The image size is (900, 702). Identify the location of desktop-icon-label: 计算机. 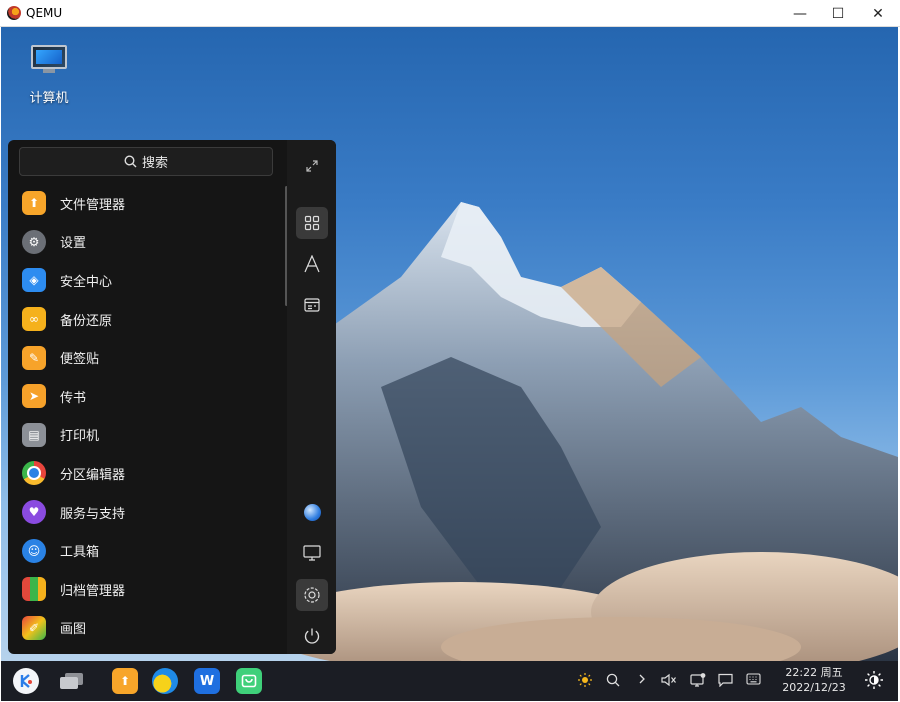
(49, 98).